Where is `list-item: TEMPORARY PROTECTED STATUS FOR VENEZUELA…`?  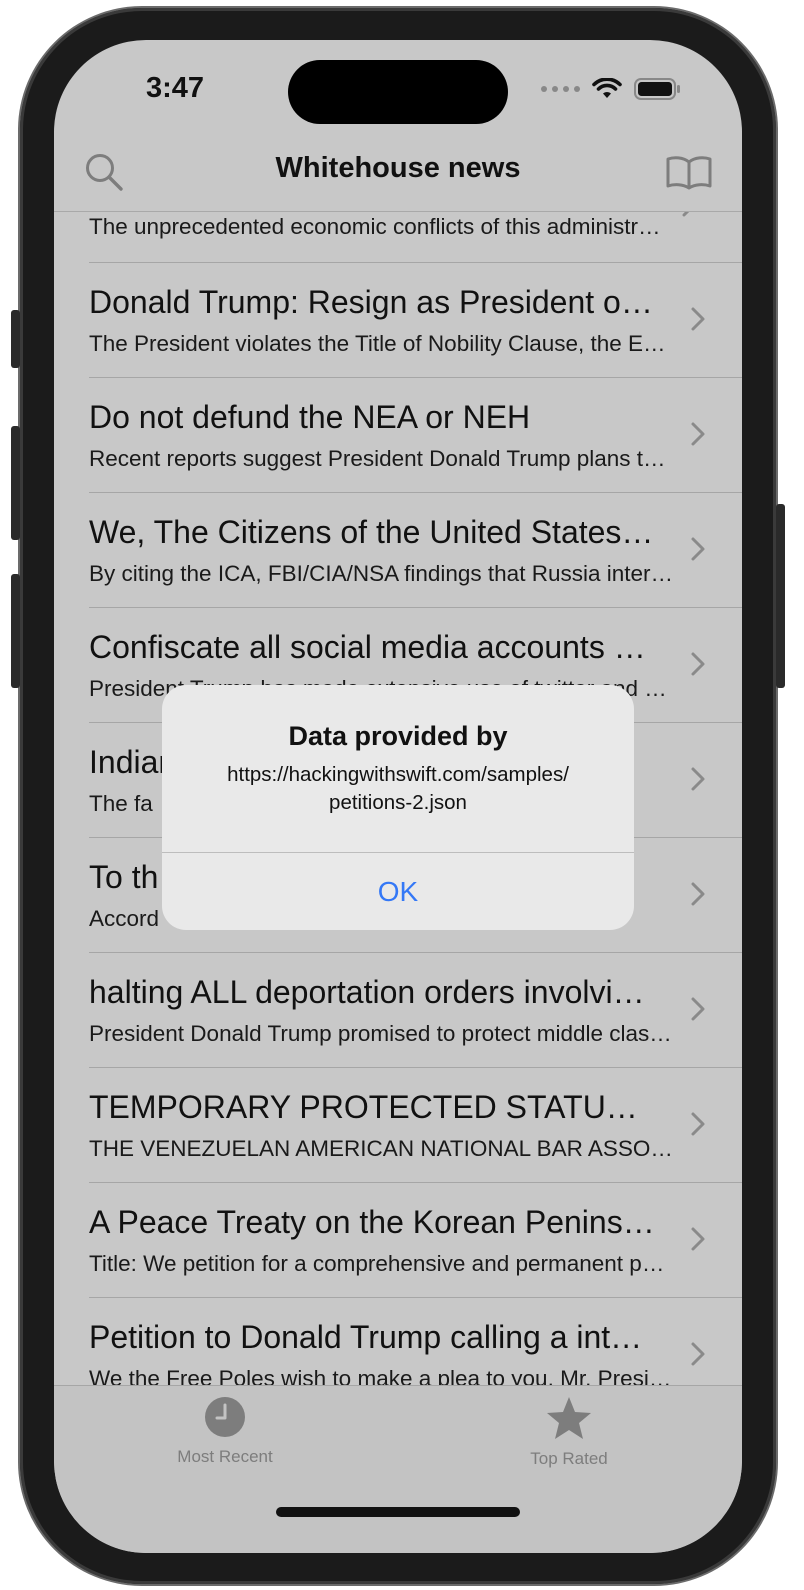 list-item: TEMPORARY PROTECTED STATUS FOR VENEZUELA… is located at coordinates (415, 1124).